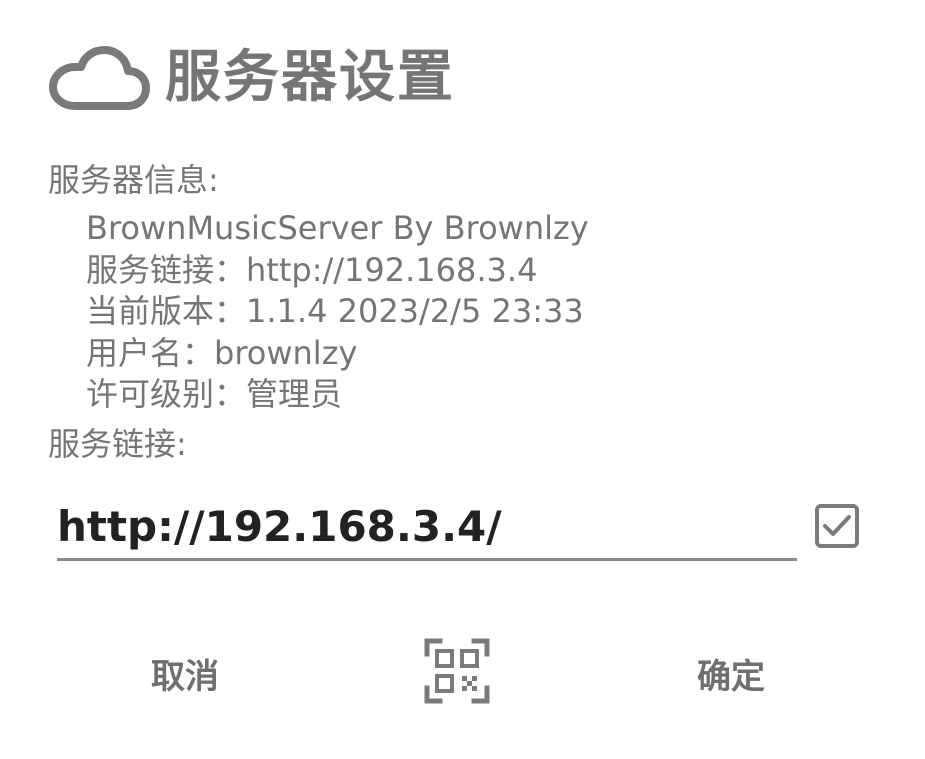  Describe the element at coordinates (214, 394) in the screenshot. I see `permission-line: 许可级别：管理员` at that location.